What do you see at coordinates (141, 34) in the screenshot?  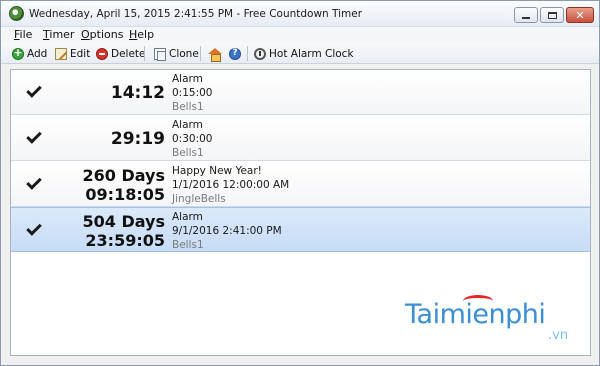 I see `menu-help: Help` at bounding box center [141, 34].